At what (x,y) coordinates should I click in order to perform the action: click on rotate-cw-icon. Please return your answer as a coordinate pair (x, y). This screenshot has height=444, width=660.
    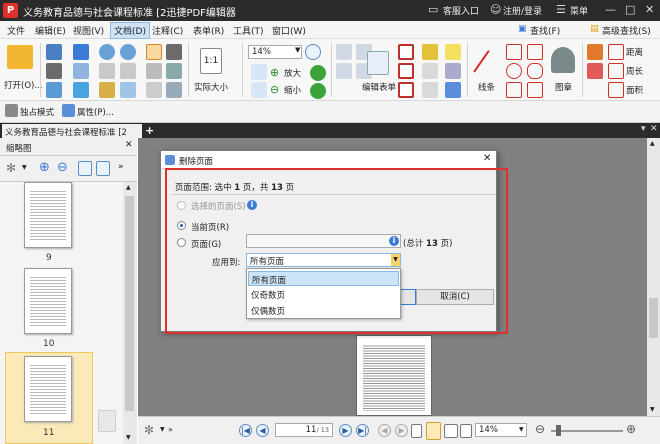
    Looking at the image, I should click on (103, 168).